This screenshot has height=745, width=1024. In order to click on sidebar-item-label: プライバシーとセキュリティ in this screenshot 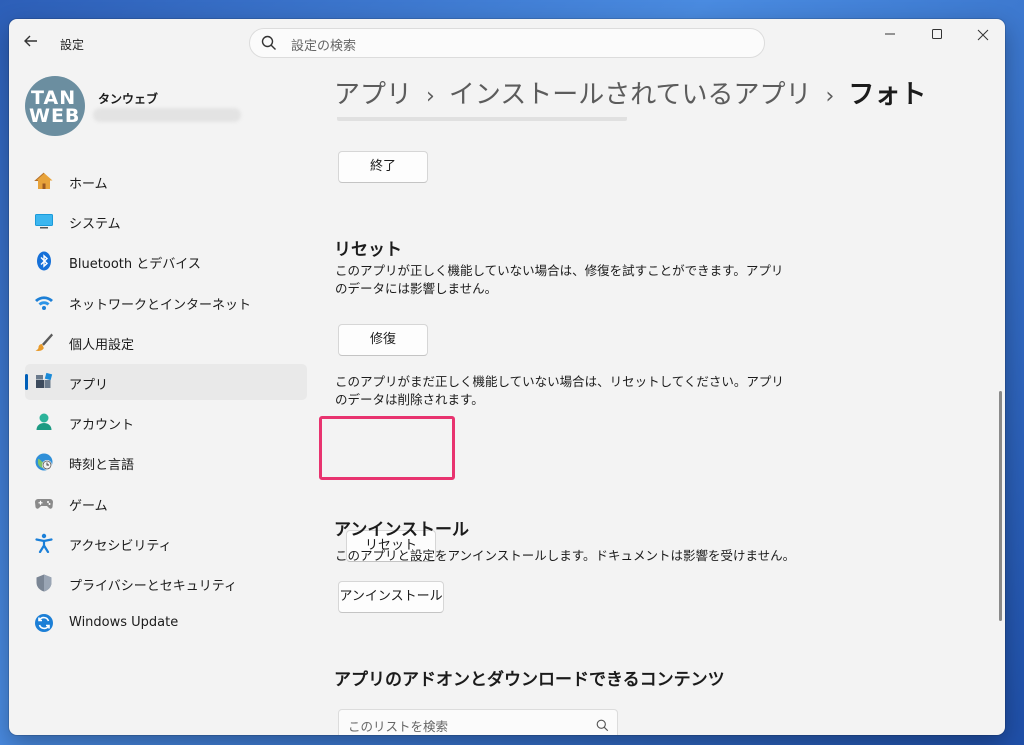, I will do `click(153, 586)`.